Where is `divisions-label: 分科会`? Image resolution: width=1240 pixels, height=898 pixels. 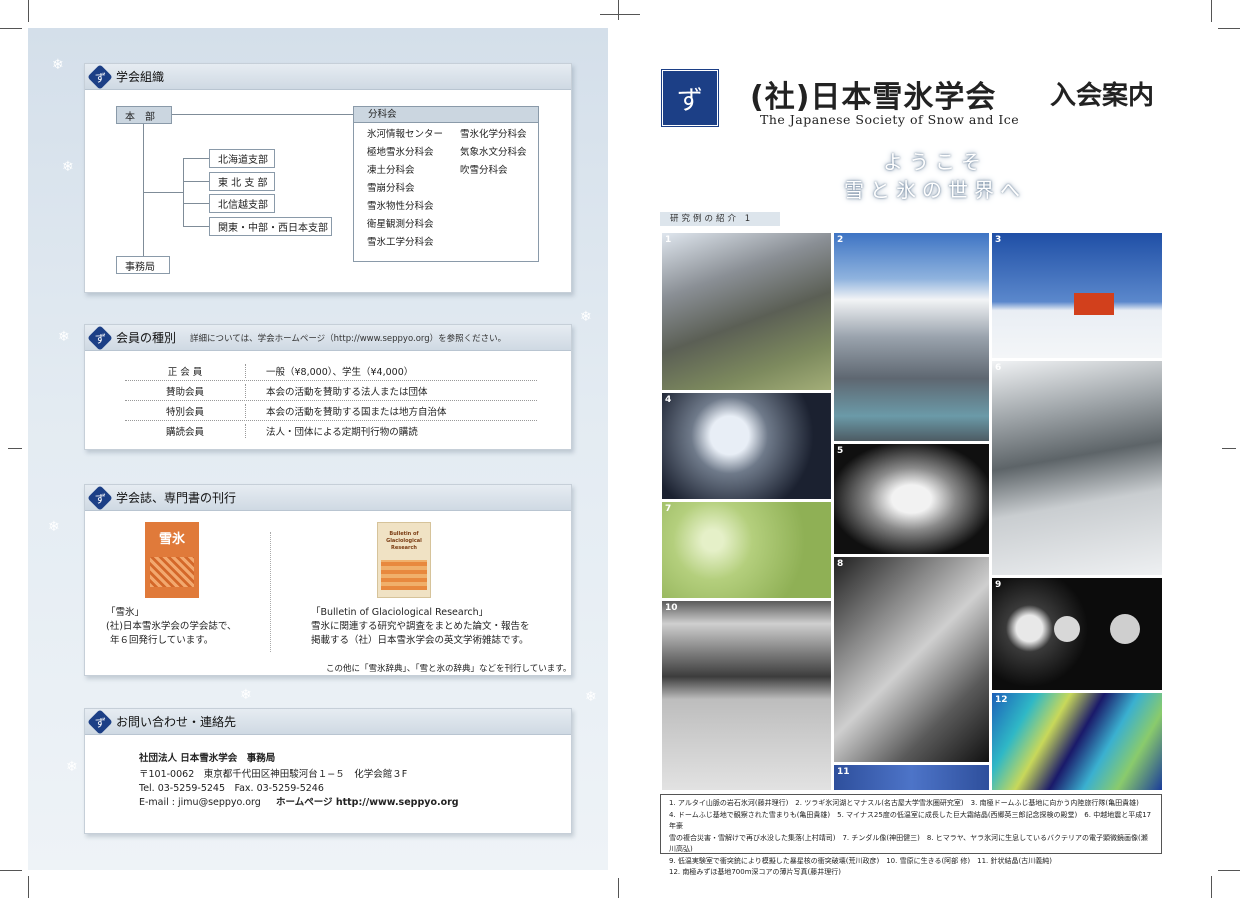 divisions-label: 分科会 is located at coordinates (446, 115).